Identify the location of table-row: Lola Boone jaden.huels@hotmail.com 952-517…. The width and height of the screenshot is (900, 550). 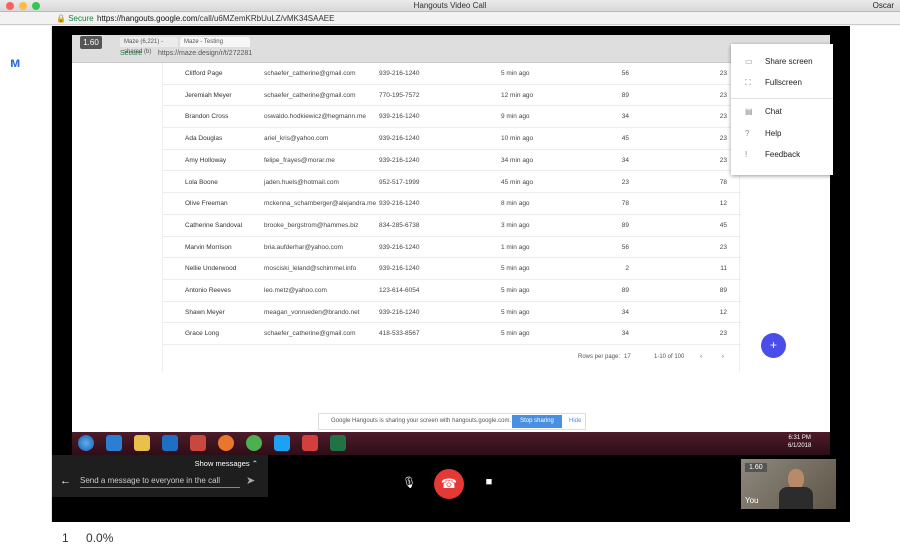
(452, 183).